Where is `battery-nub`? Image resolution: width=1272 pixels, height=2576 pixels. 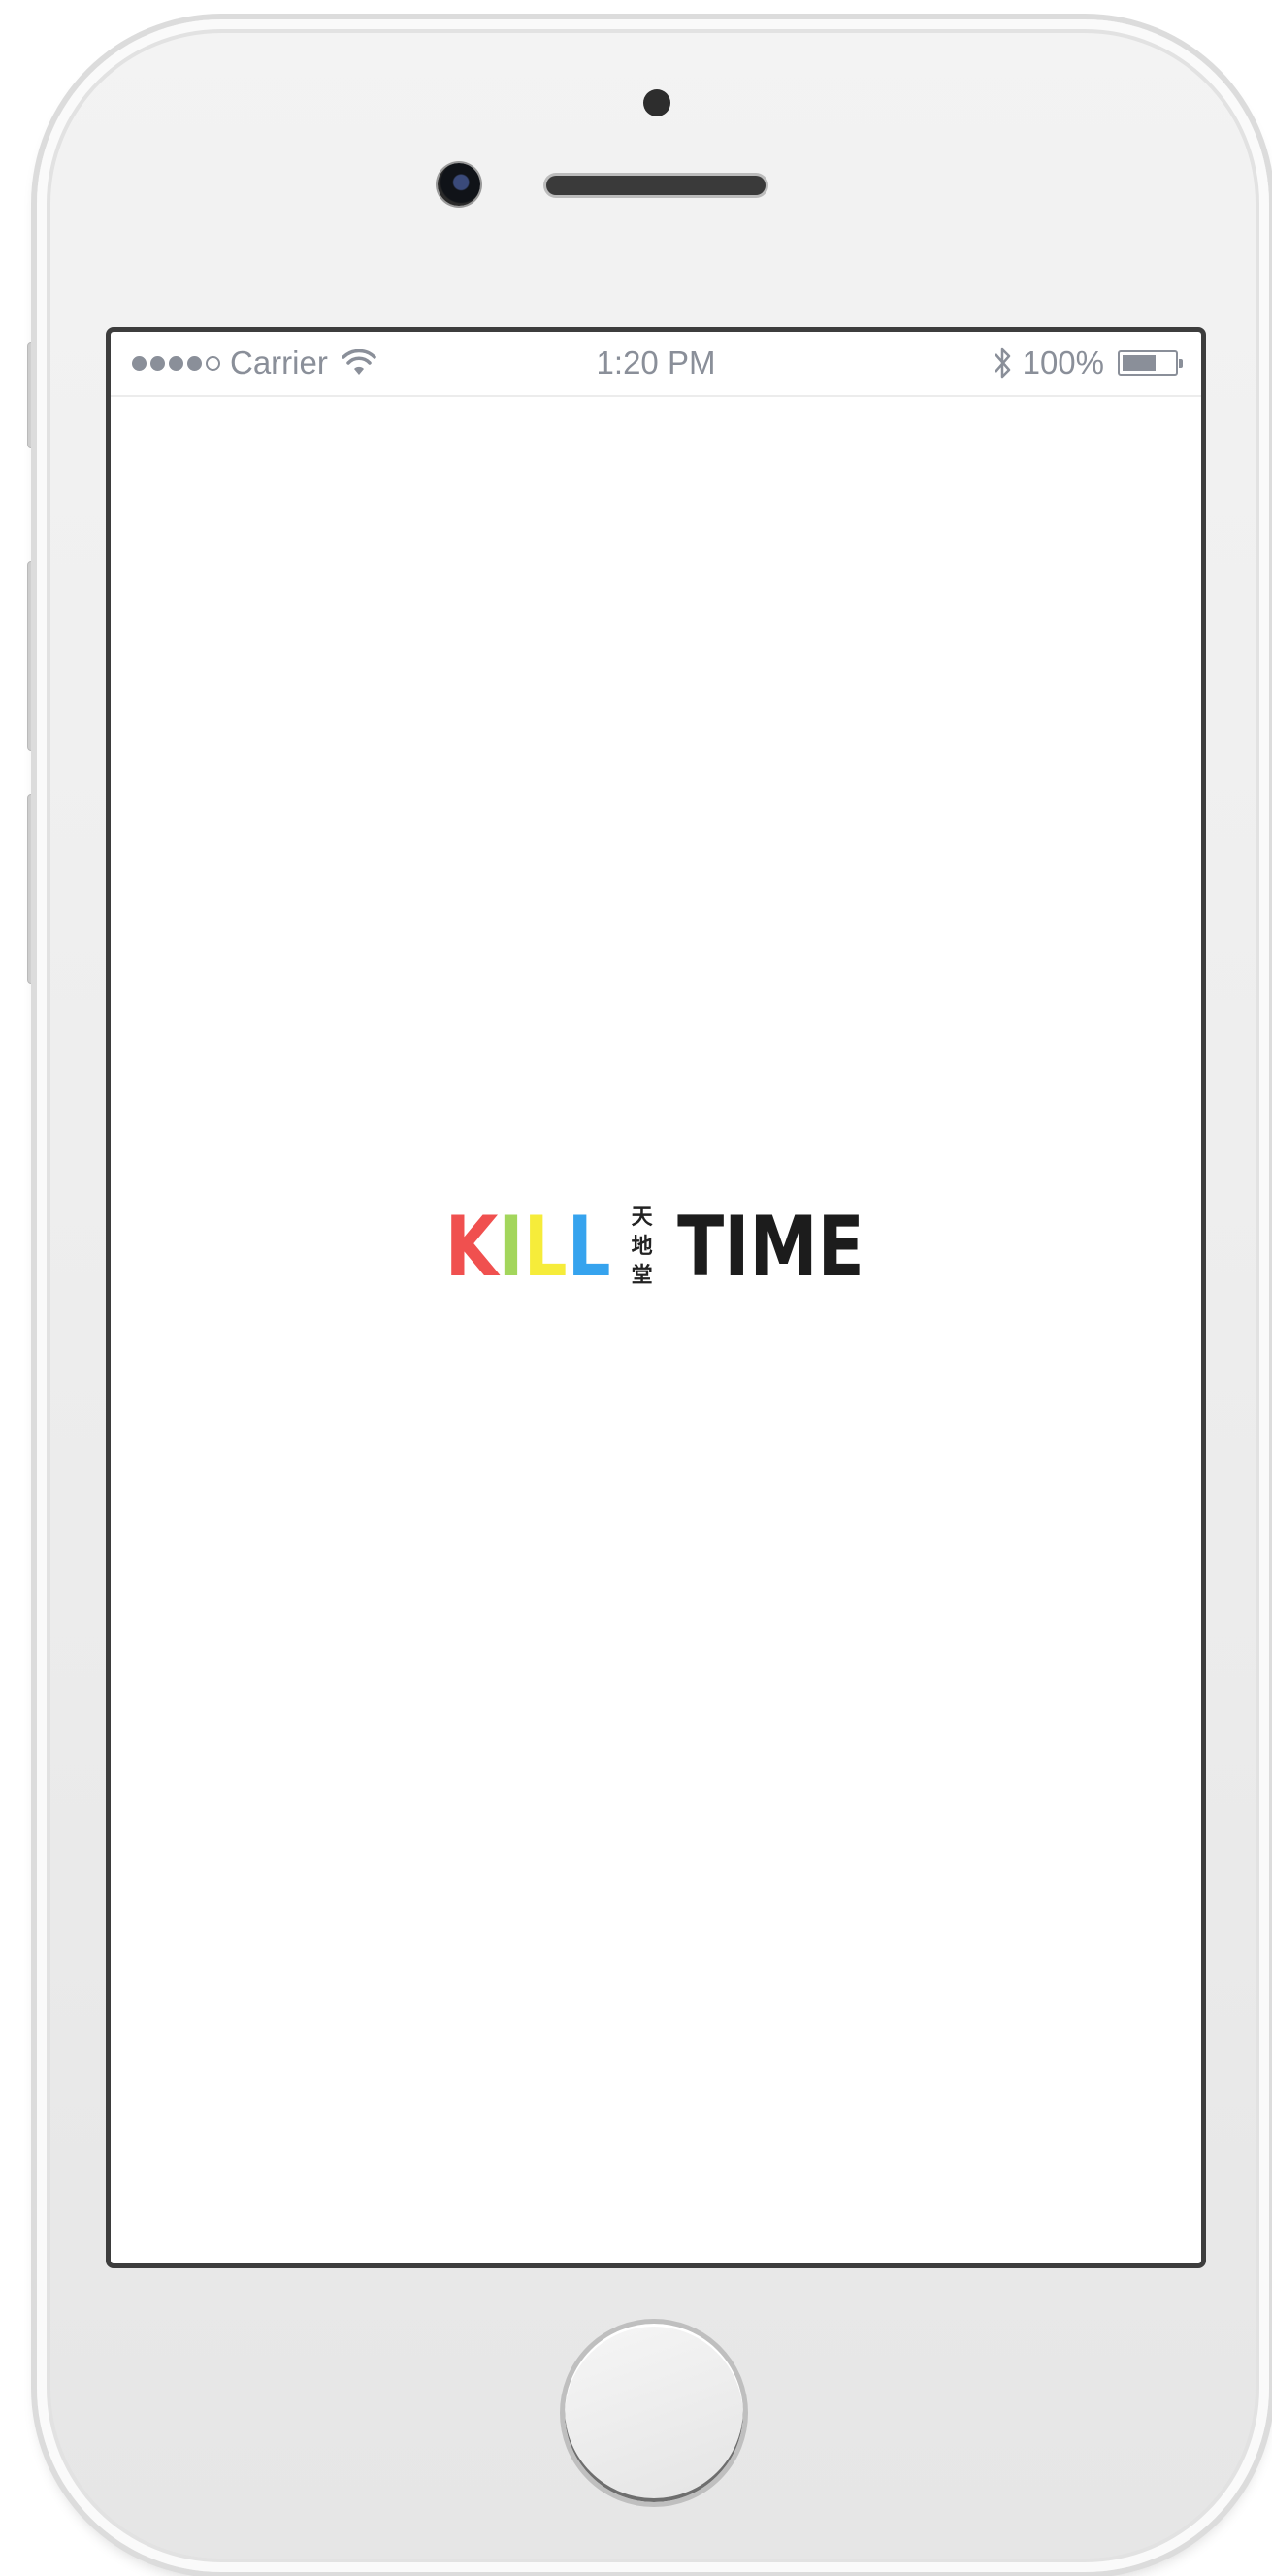
battery-nub is located at coordinates (1181, 363).